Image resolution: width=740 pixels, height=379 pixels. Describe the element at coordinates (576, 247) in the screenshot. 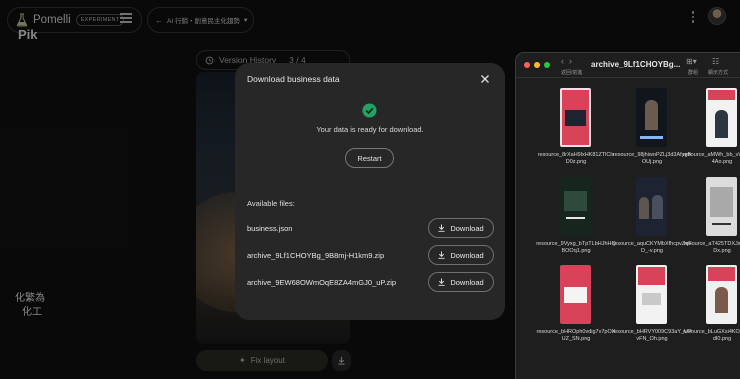

I see `file-name: resource_9Vyxg_bTpTLbHJhHQBOOq1.png` at that location.